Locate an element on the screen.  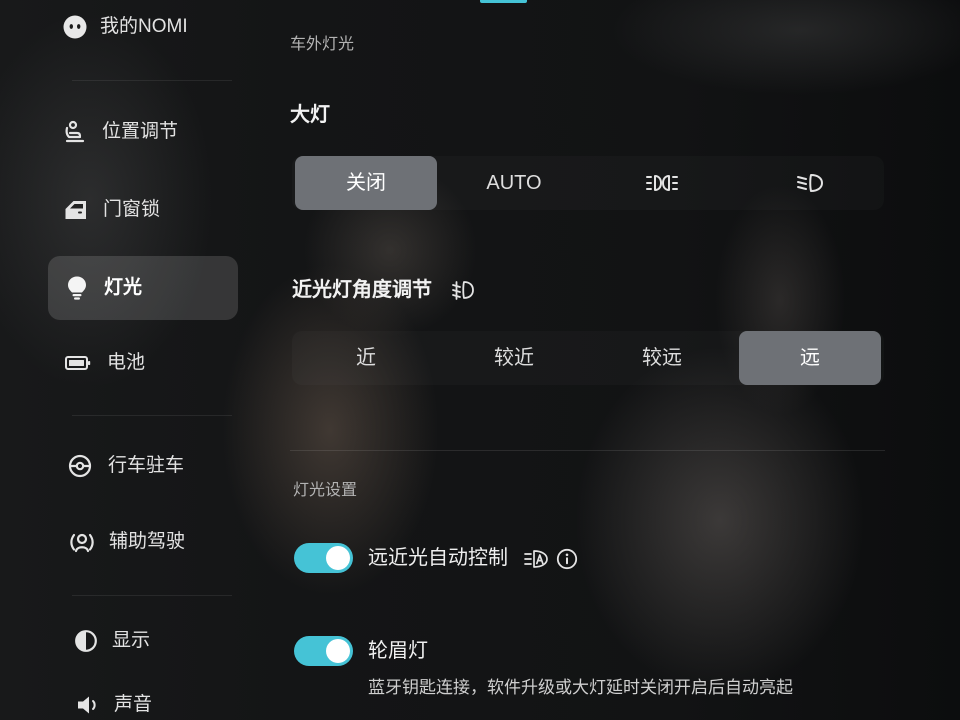
sidebar-item-battery: 电池 is located at coordinates (143, 363).